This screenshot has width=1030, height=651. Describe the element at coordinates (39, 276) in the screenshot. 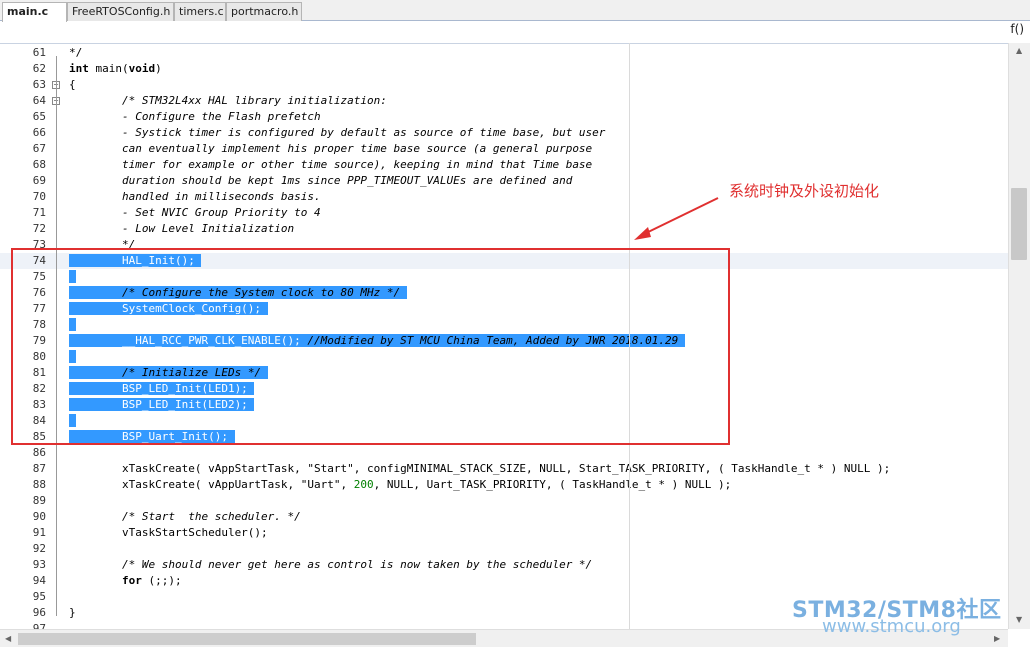

I see `line-number: 75` at that location.